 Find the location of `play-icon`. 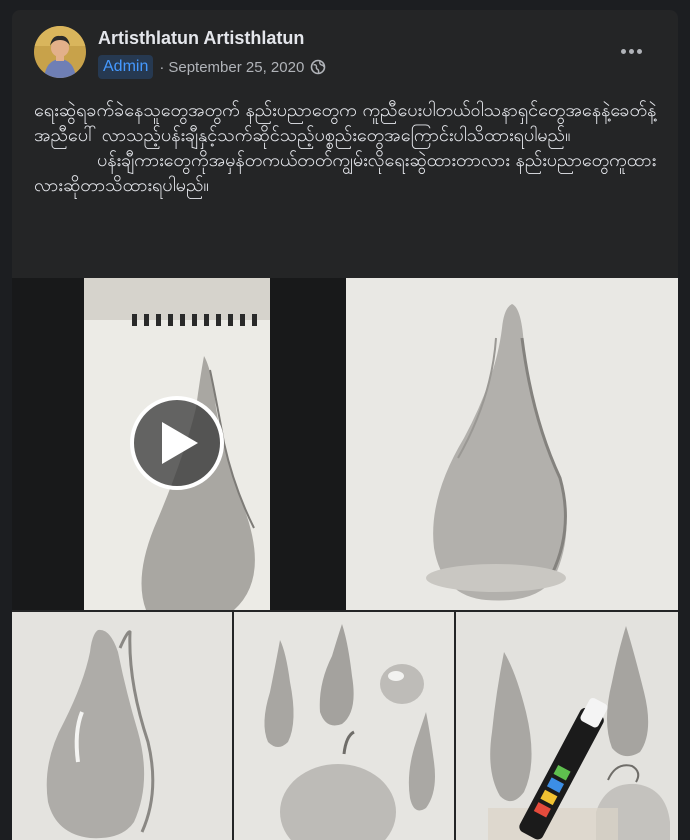

play-icon is located at coordinates (177, 443).